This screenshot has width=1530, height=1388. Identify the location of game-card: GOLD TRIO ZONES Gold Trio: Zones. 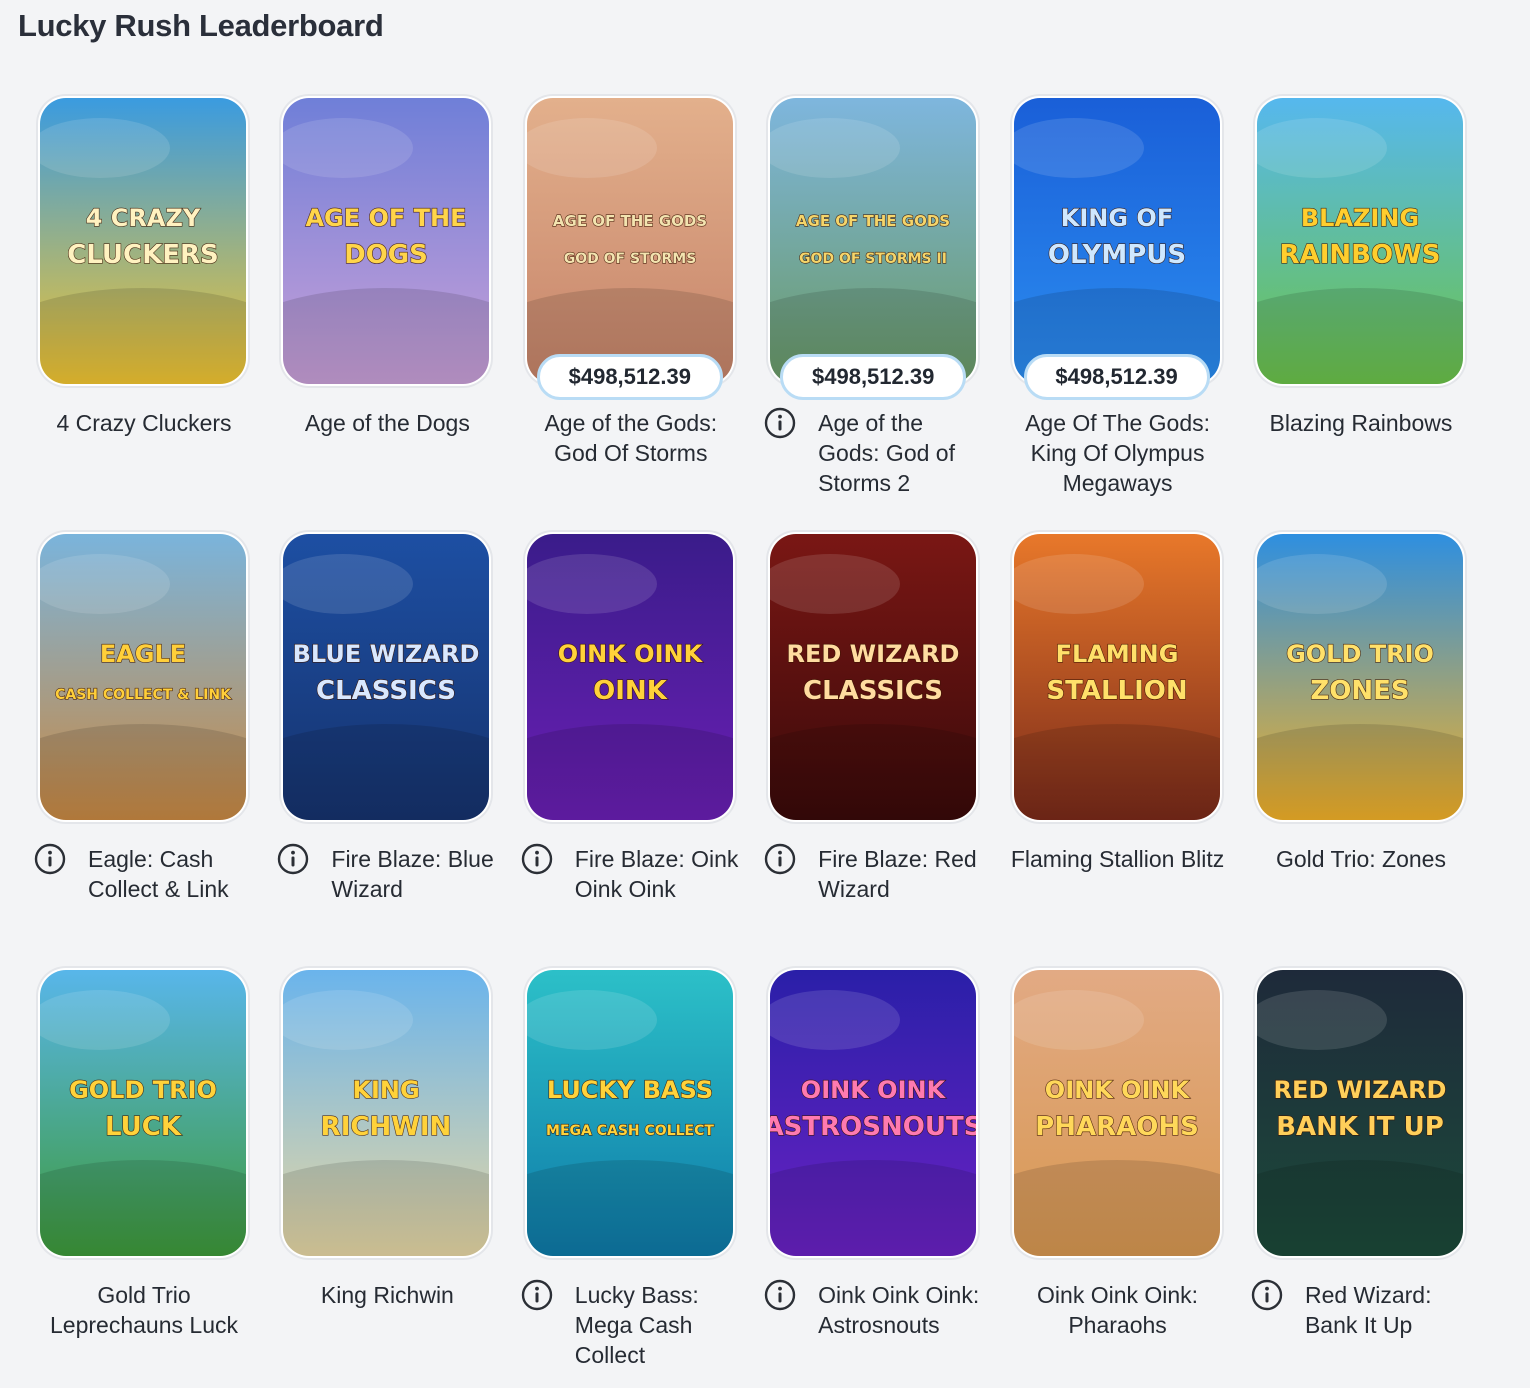
(1360, 734).